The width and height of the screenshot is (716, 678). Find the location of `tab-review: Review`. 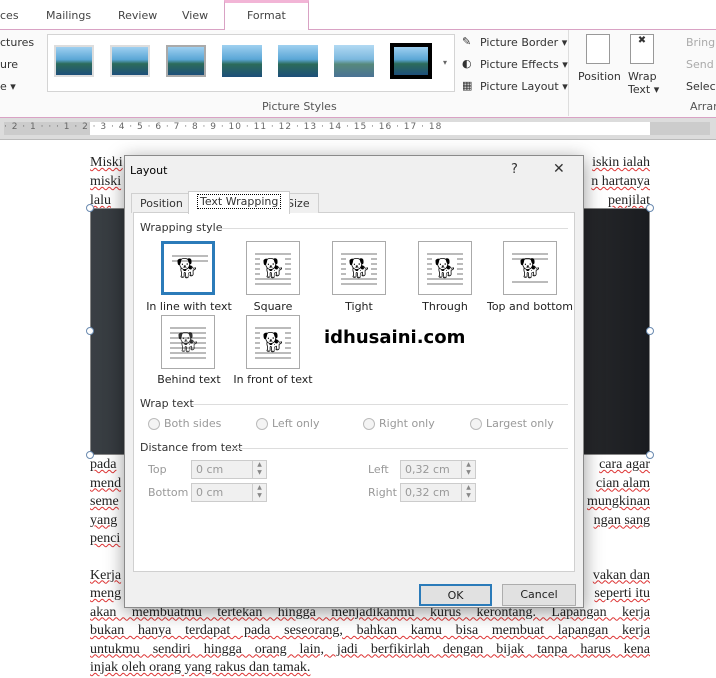

tab-review: Review is located at coordinates (137, 15).